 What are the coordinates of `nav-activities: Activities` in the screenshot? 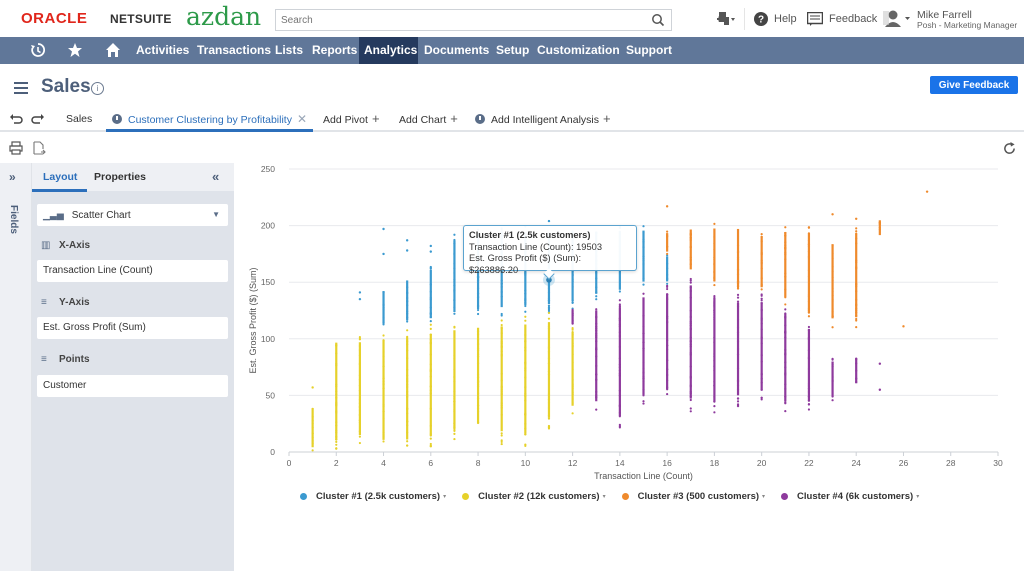 It's located at (162, 50).